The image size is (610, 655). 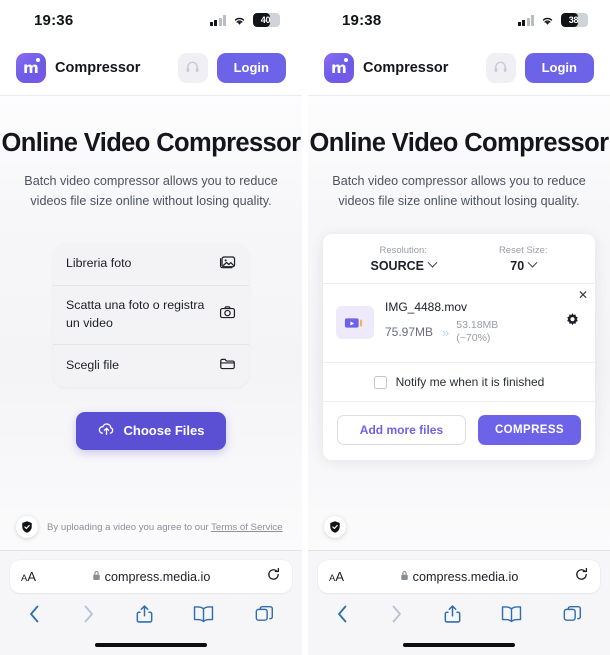 What do you see at coordinates (459, 143) in the screenshot?
I see `page-title: Online Video Compressor` at bounding box center [459, 143].